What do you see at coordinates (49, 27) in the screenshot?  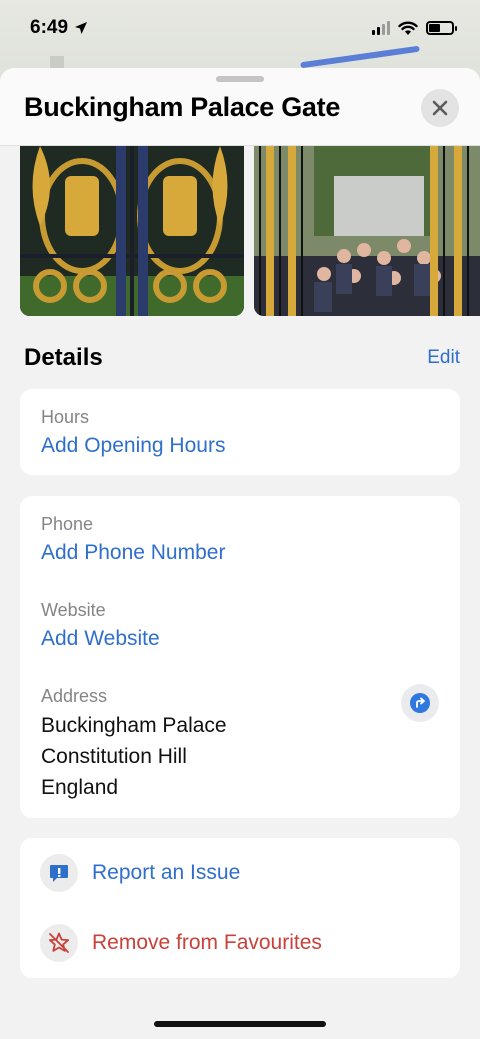 I see `clock: 6:49` at bounding box center [49, 27].